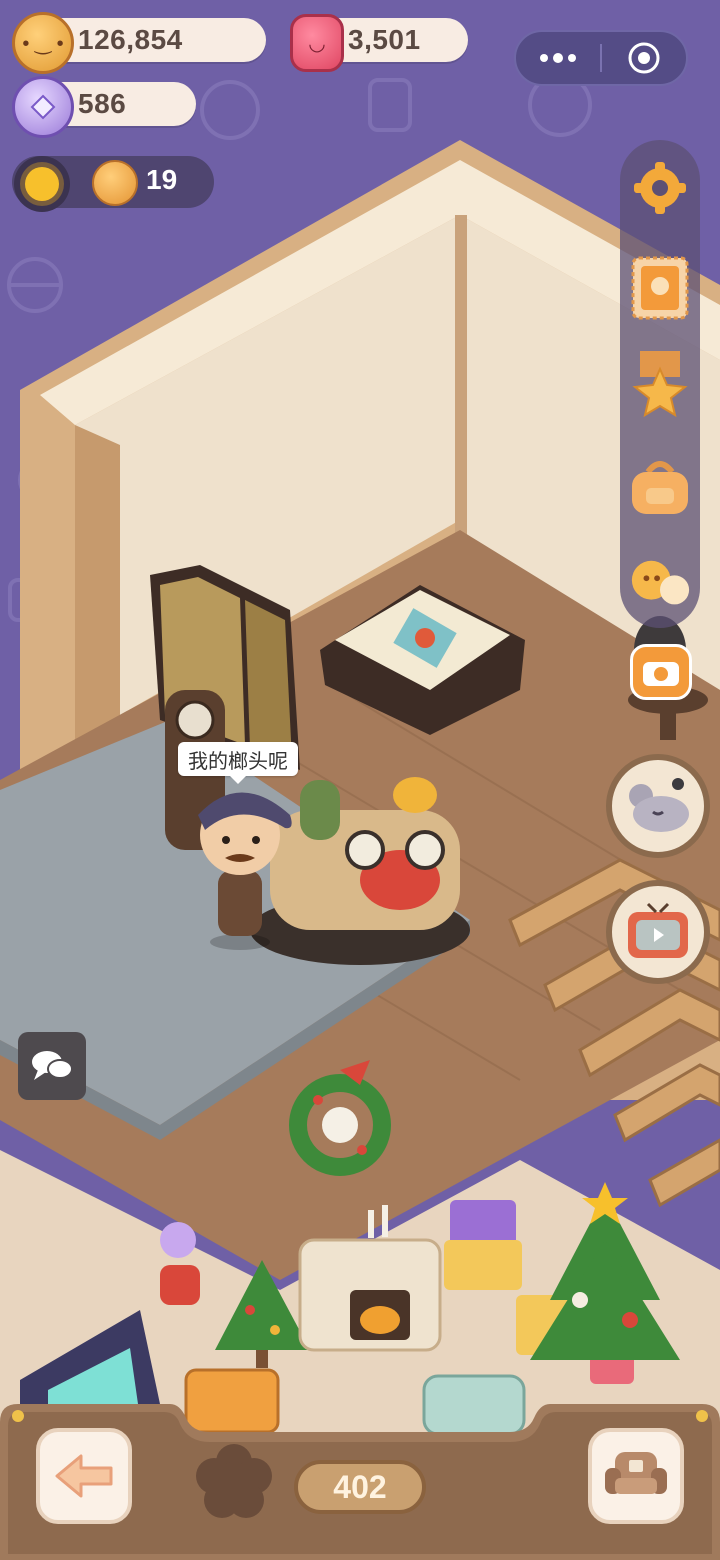 The height and width of the screenshot is (1560, 720). Describe the element at coordinates (644, 58) in the screenshot. I see `target-circle-icon` at that location.